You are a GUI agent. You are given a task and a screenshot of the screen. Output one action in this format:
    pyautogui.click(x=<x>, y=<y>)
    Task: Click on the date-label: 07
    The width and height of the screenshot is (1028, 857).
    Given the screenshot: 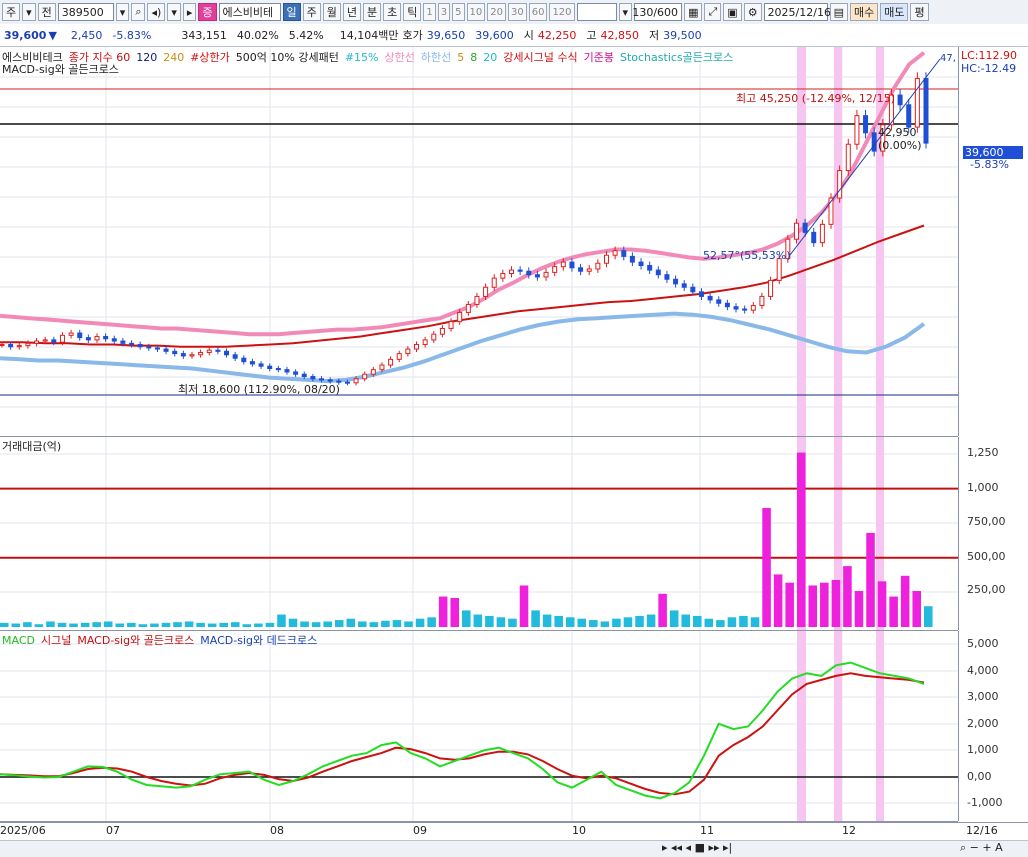 What is the action you would take?
    pyautogui.click(x=113, y=830)
    